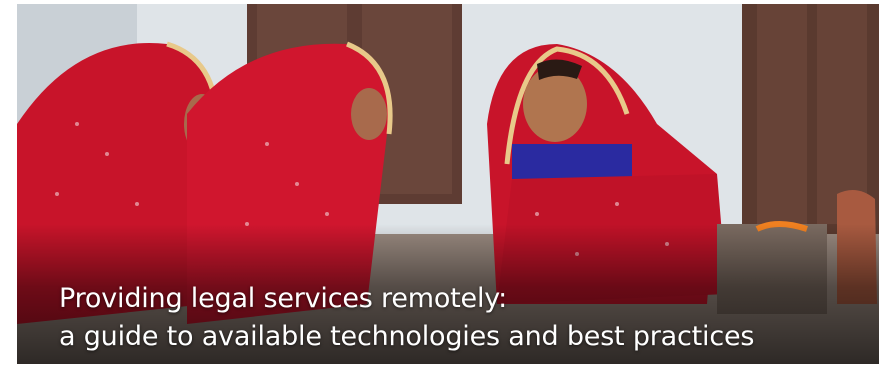 The width and height of the screenshot is (887, 368). Describe the element at coordinates (283, 298) in the screenshot. I see `headline-line-1: Providing legal services remotely:` at that location.